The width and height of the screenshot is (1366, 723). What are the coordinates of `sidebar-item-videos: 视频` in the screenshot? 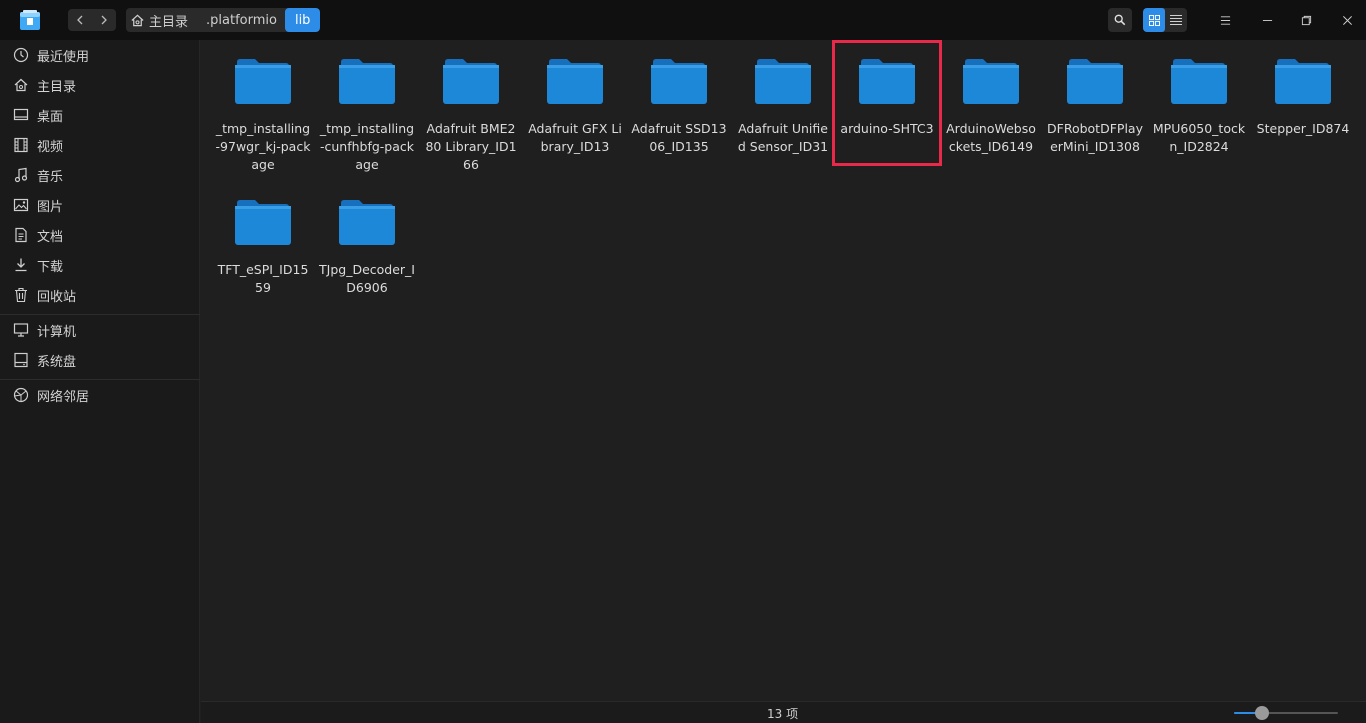 It's located at (100, 145).